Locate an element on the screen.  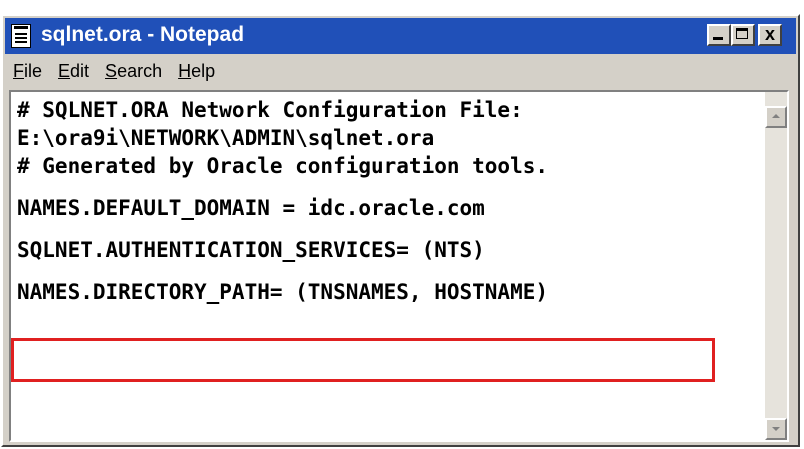
scroll-up-button is located at coordinates (776, 117).